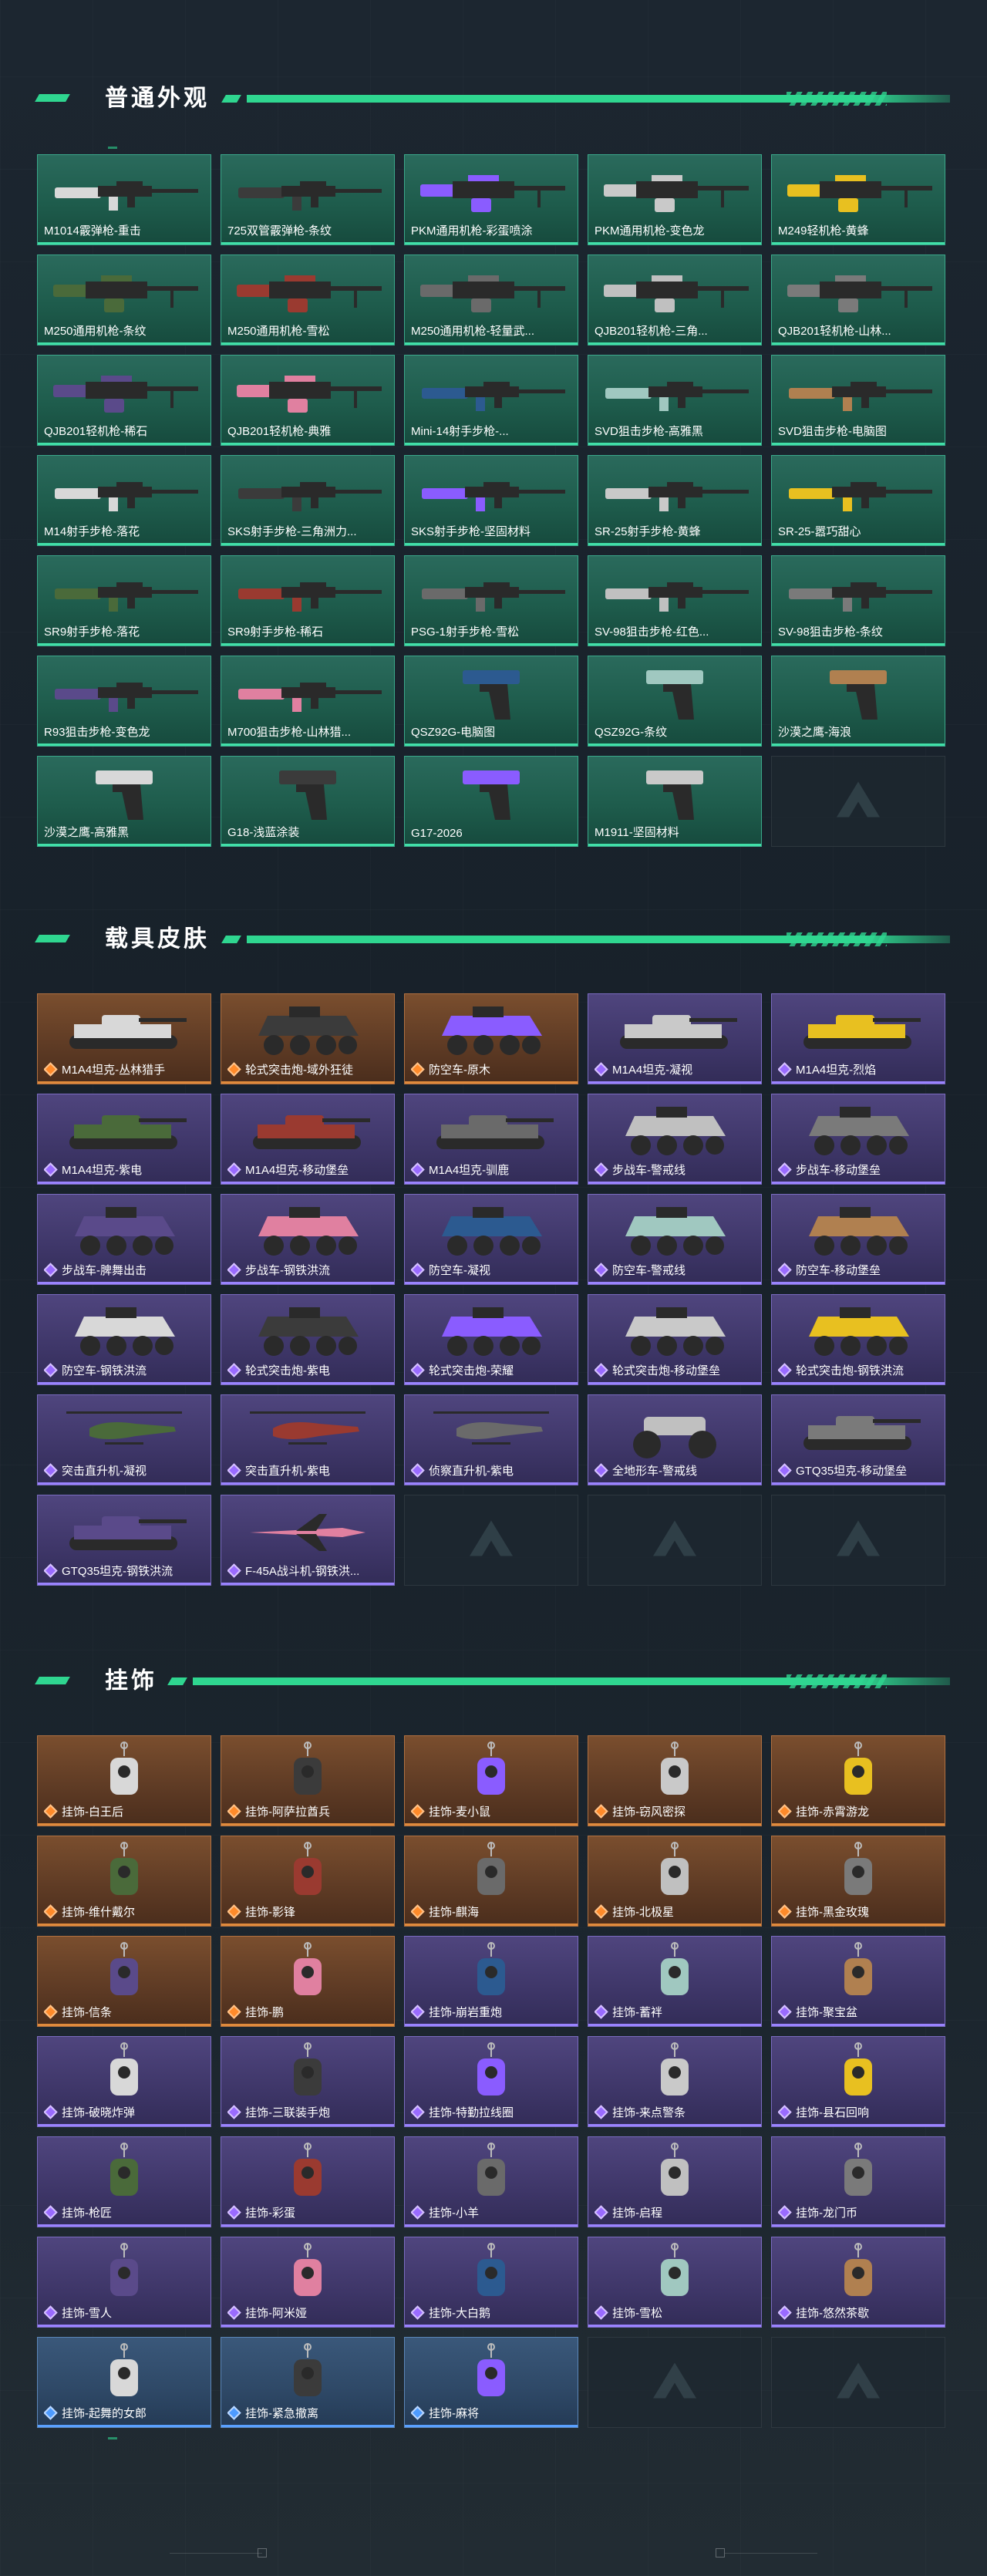 The width and height of the screenshot is (987, 2576). What do you see at coordinates (491, 600) in the screenshot?
I see `weapons-item-card: PSG-1射手步枪-雪松` at bounding box center [491, 600].